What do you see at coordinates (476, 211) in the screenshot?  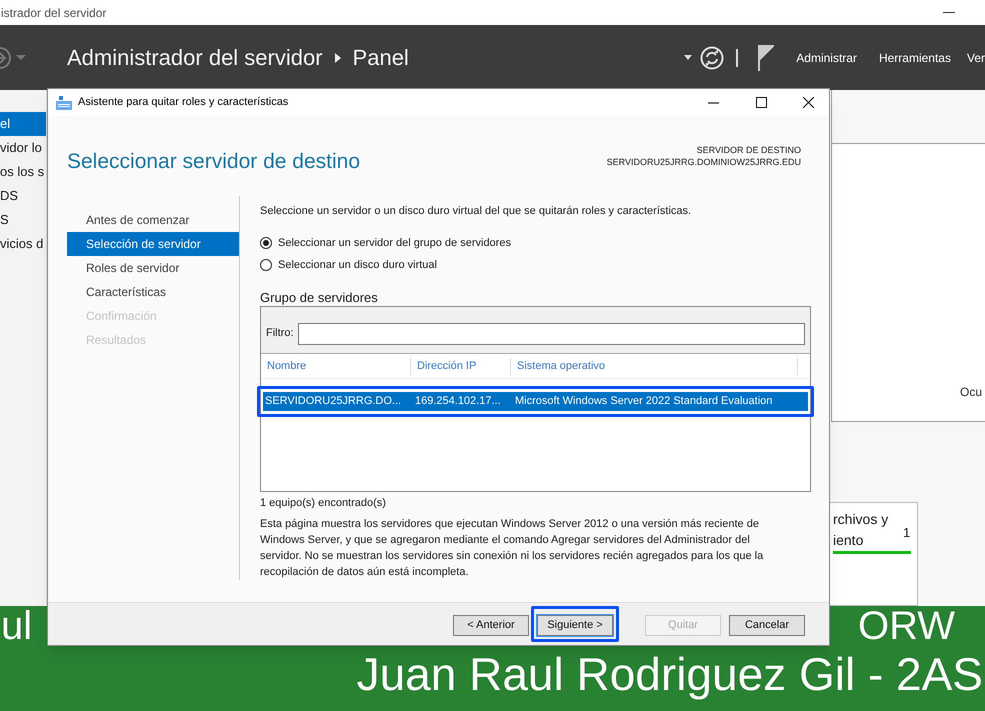 I see `description-text: Seleccione un servidor o un disco duro virtual del que se quitarán roles y características.` at bounding box center [476, 211].